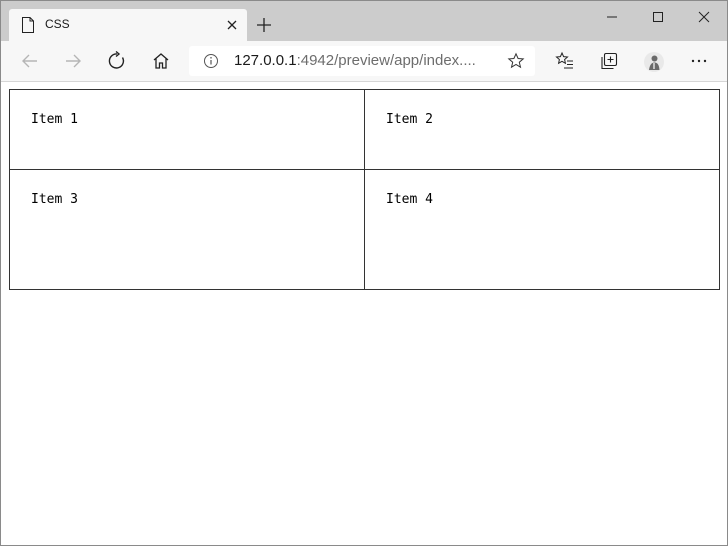 The width and height of the screenshot is (728, 546). What do you see at coordinates (161, 61) in the screenshot?
I see `home-icon` at bounding box center [161, 61].